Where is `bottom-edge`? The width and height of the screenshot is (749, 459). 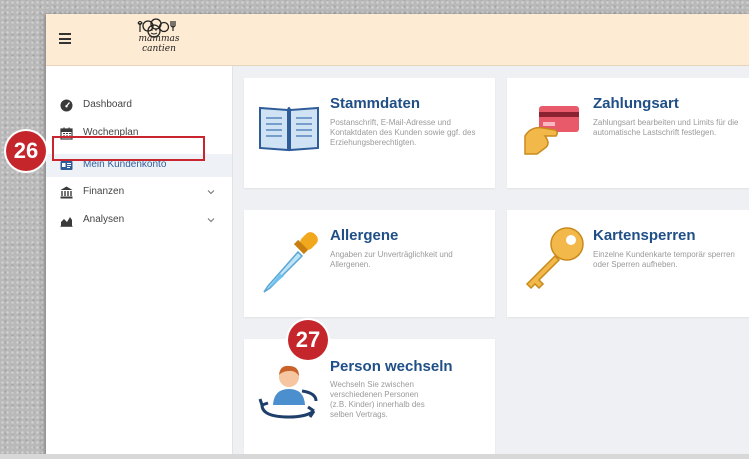 bottom-edge is located at coordinates (374, 456).